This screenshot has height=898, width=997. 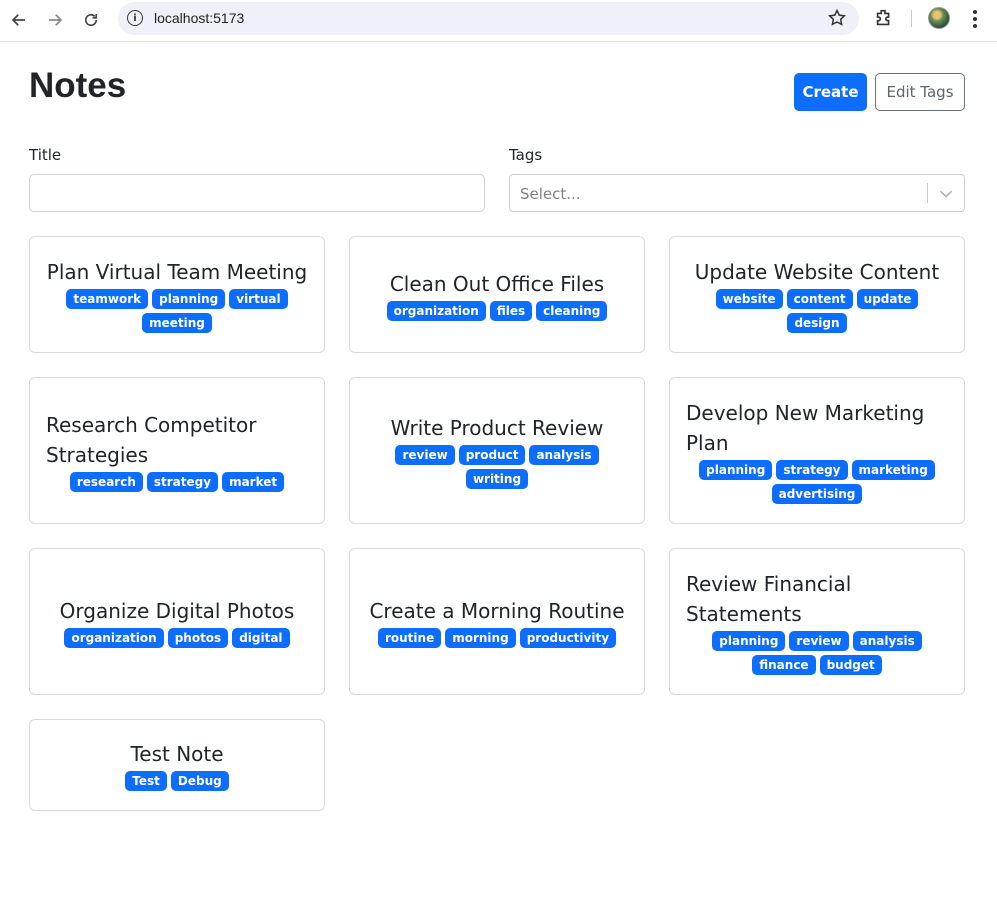 I want to click on page-title: Notes, so click(x=78, y=85).